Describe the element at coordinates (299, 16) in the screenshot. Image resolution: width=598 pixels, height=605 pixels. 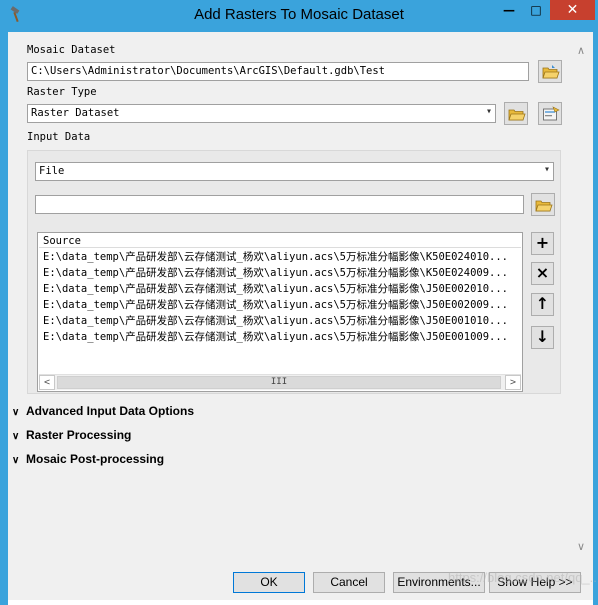
I see `title-bar: Add Rasters To Mosaic Dataset — □ ✕` at that location.